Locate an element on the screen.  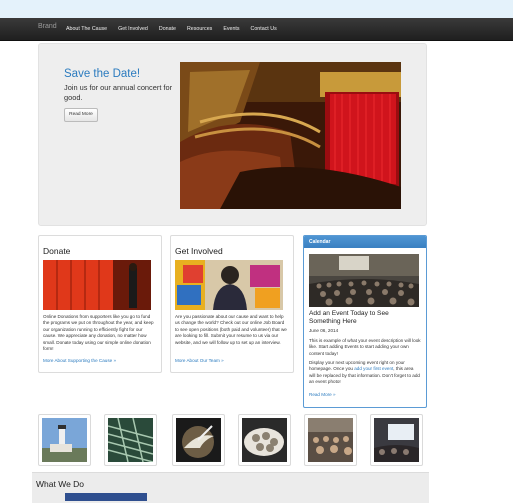
gallery-thumb-lighthouse is located at coordinates (64, 440).